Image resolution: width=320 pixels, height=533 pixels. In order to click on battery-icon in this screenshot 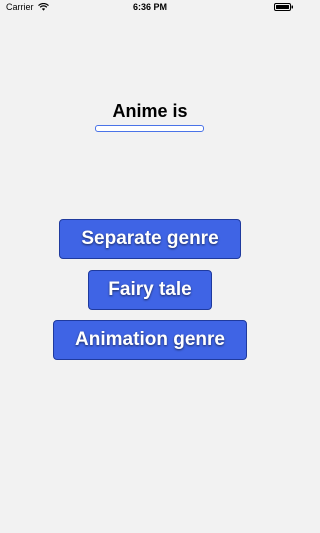, I will do `click(283, 7)`.